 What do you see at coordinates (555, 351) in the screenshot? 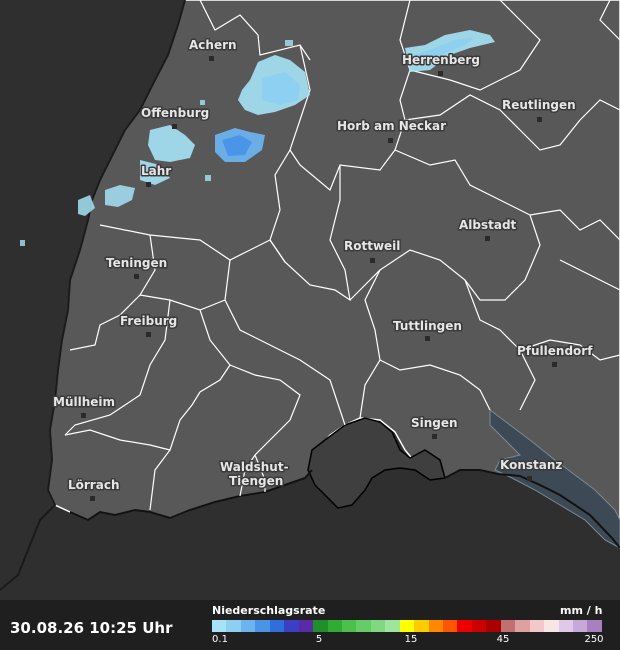
I see `city-label-pfullendorf: Pfullendorf` at bounding box center [555, 351].